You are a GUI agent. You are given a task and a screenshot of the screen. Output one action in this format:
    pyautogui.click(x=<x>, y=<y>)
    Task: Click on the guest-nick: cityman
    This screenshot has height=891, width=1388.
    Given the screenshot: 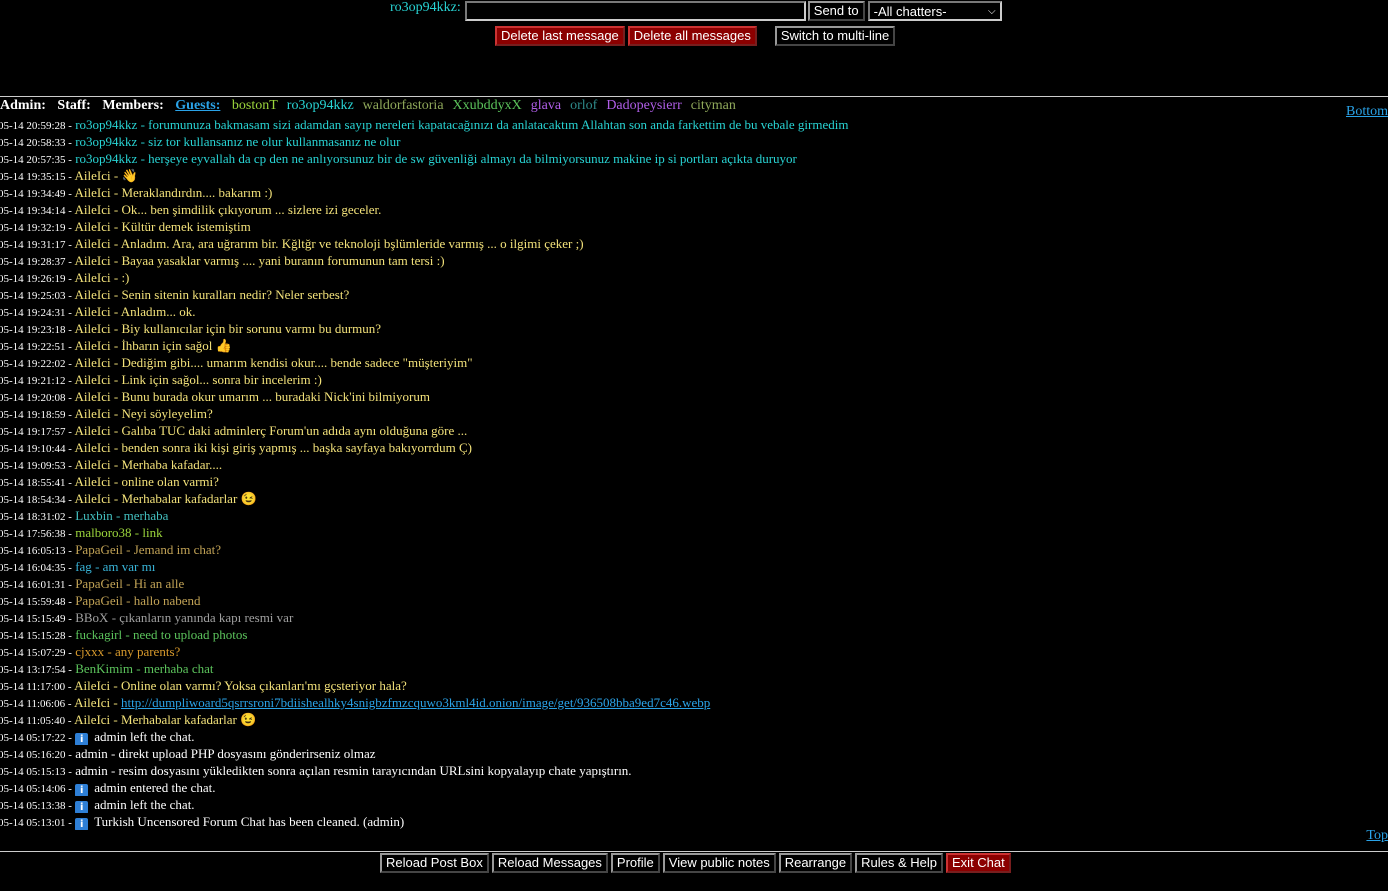 What is the action you would take?
    pyautogui.click(x=713, y=105)
    